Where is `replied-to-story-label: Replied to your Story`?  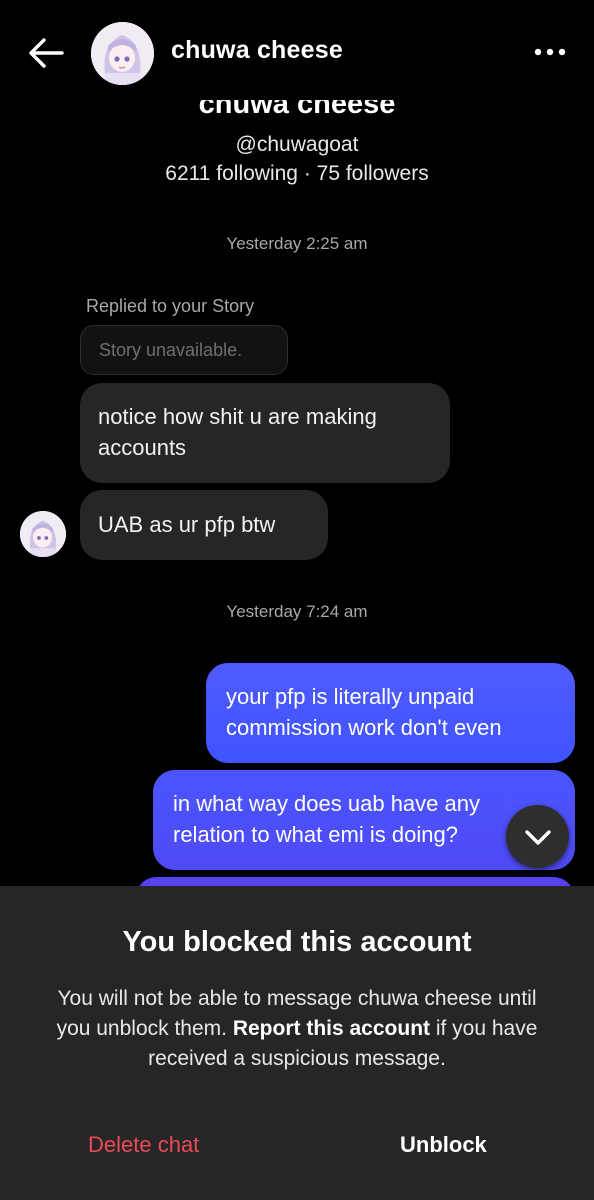 replied-to-story-label: Replied to your Story is located at coordinates (170, 306).